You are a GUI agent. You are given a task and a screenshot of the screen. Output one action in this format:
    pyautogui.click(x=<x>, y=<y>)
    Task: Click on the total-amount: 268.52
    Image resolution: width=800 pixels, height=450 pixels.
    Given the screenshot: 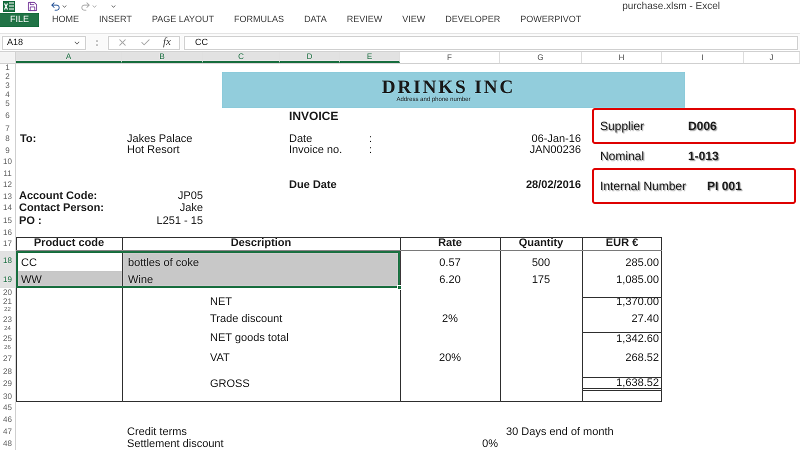 What is the action you would take?
    pyautogui.click(x=642, y=358)
    